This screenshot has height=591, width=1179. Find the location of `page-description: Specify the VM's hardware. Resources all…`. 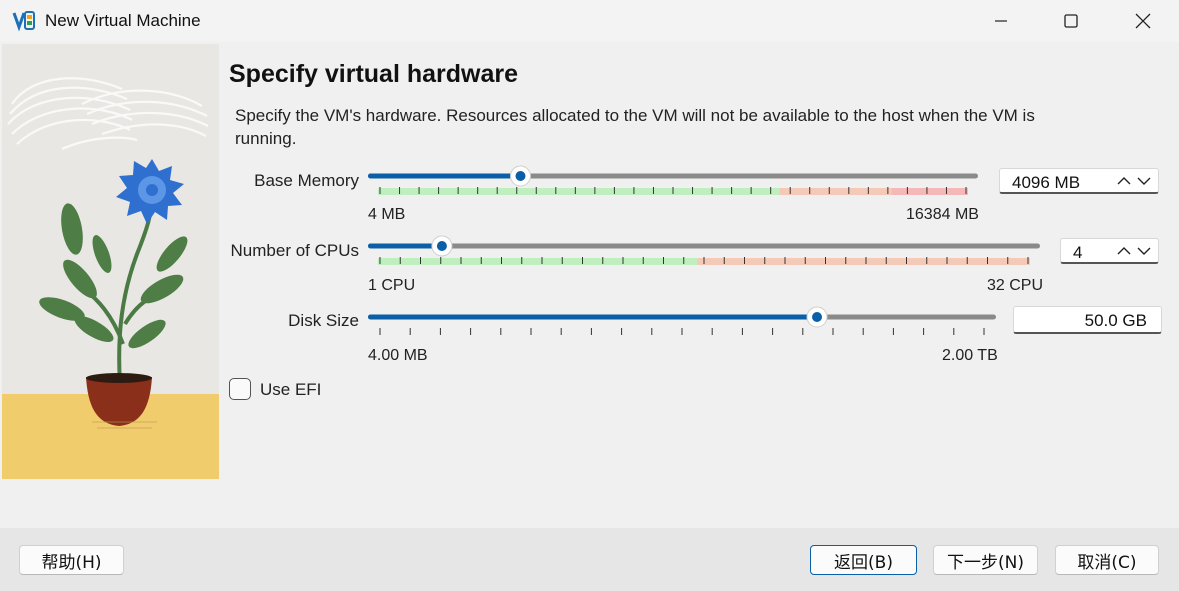

page-description: Specify the VM's hardware. Resources all… is located at coordinates (635, 127).